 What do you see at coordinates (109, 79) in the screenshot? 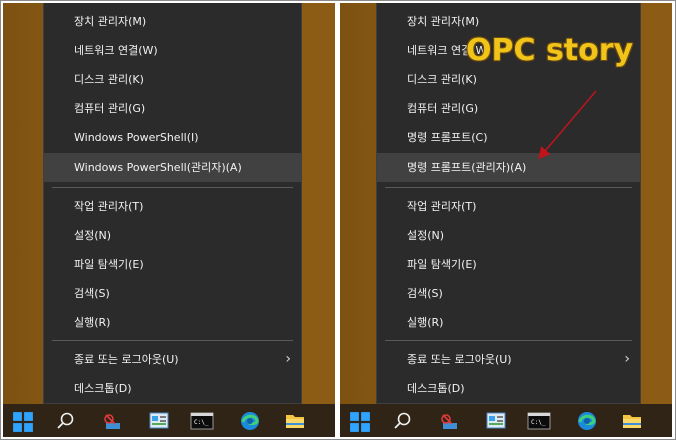
I see `menu-item-label: 디스크 관리(K)` at bounding box center [109, 79].